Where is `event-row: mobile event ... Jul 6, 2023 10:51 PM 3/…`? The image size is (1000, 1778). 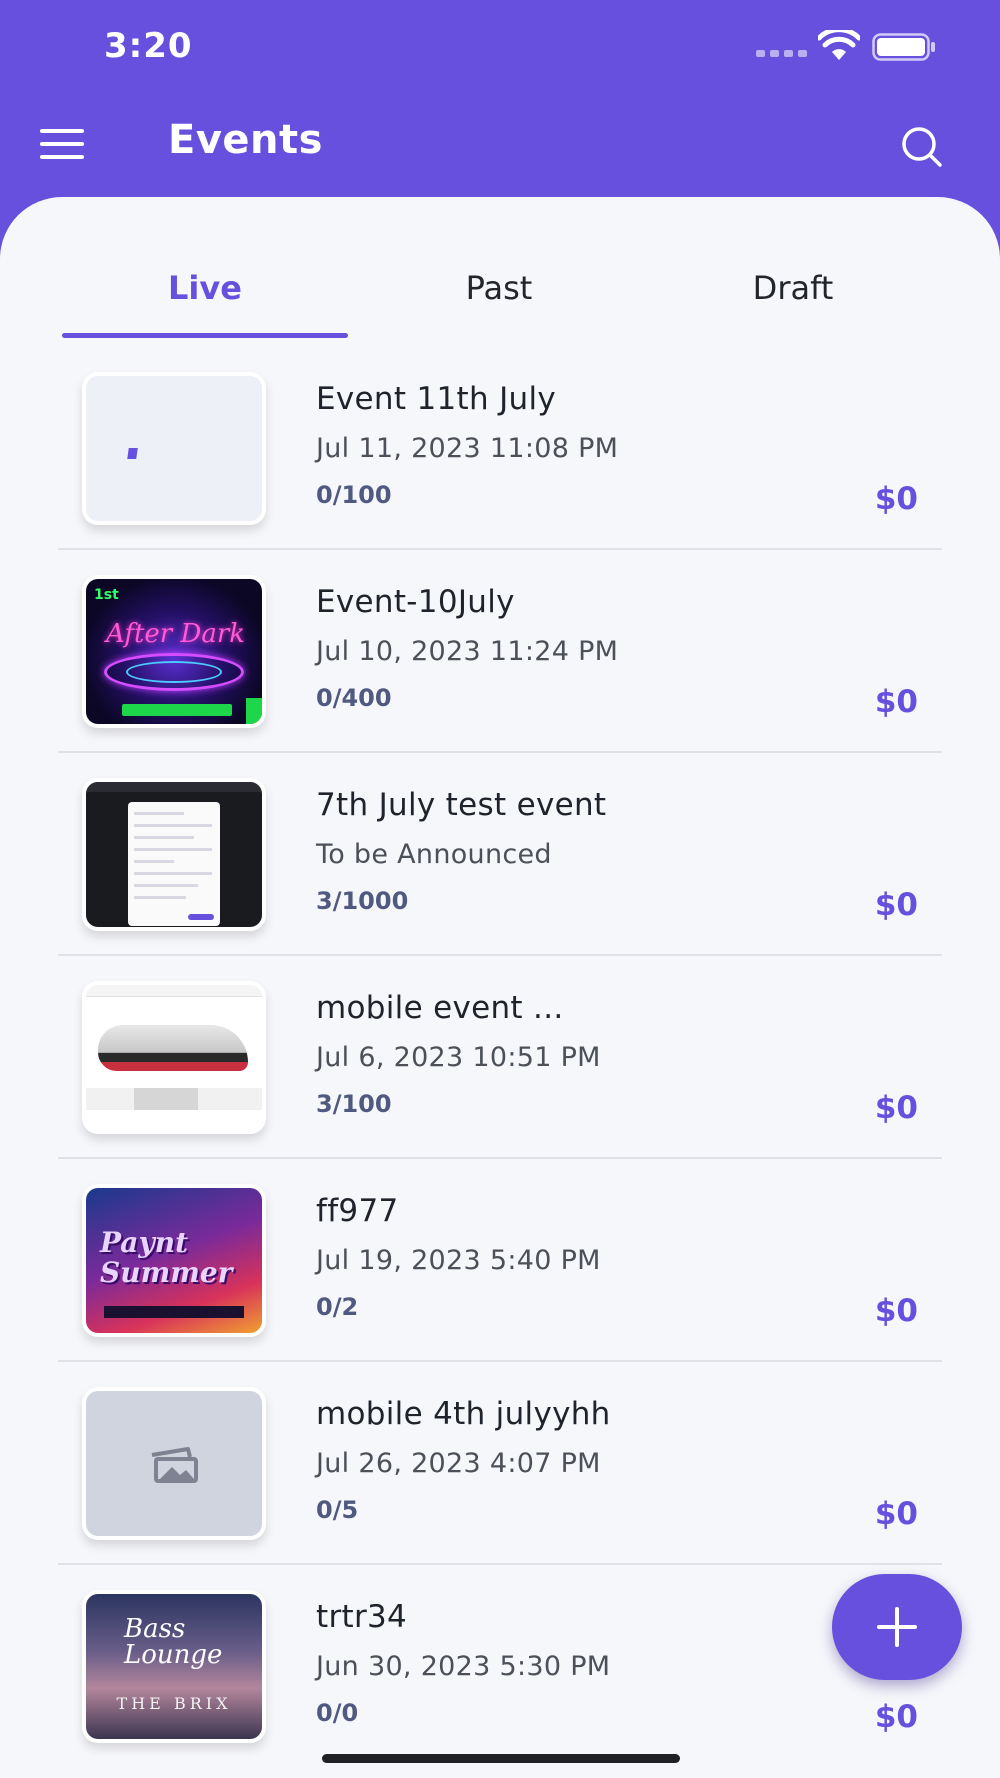
event-row: mobile event ... Jul 6, 2023 10:51 PM 3/… is located at coordinates (500, 1057).